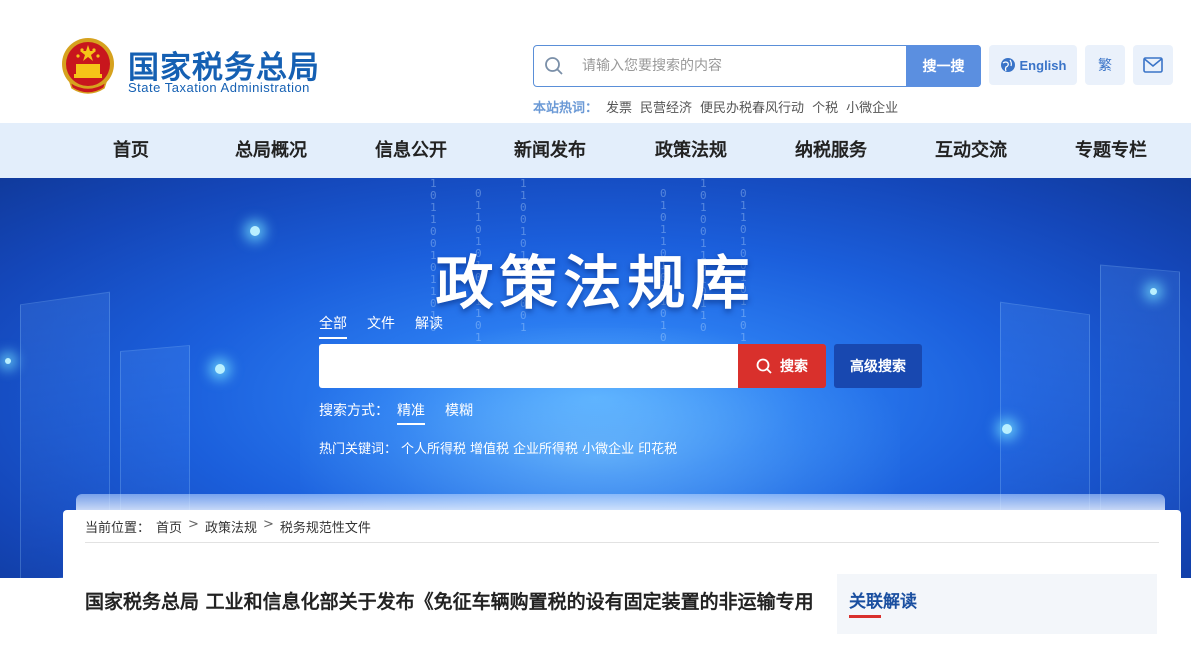 The height and width of the screenshot is (650, 1191). What do you see at coordinates (271, 150) in the screenshot?
I see `nav-item-overview: 总局概况` at bounding box center [271, 150].